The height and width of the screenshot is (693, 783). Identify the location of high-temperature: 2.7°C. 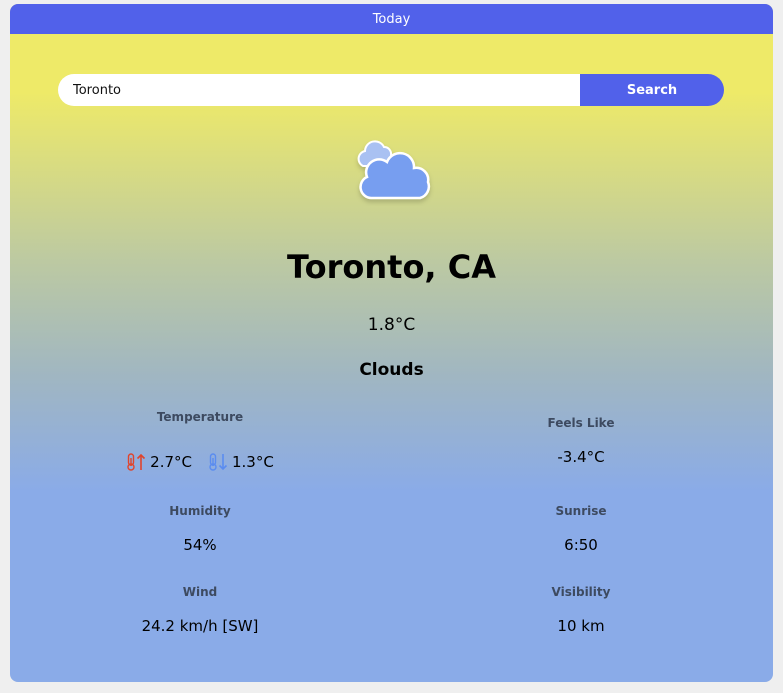
(159, 462).